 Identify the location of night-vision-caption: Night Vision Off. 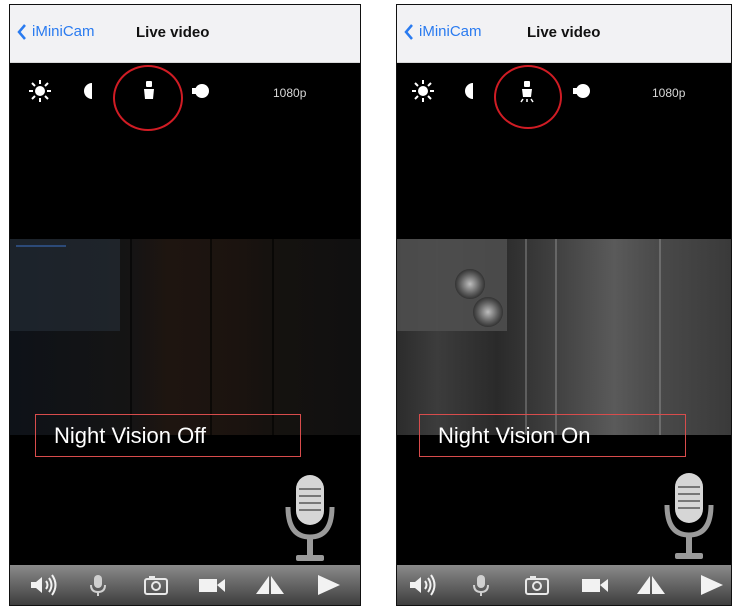
(168, 435).